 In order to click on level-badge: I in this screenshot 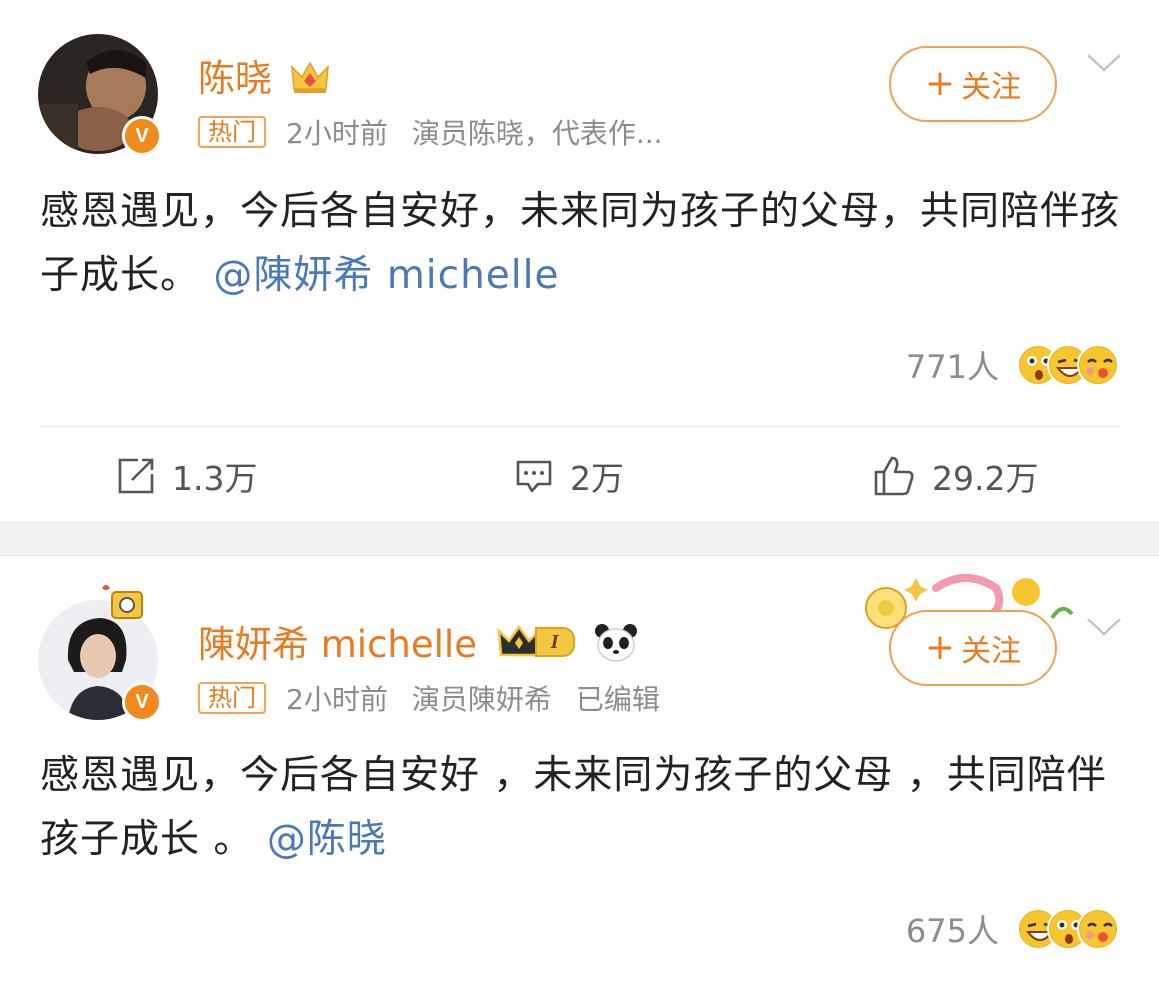, I will do `click(554, 642)`.